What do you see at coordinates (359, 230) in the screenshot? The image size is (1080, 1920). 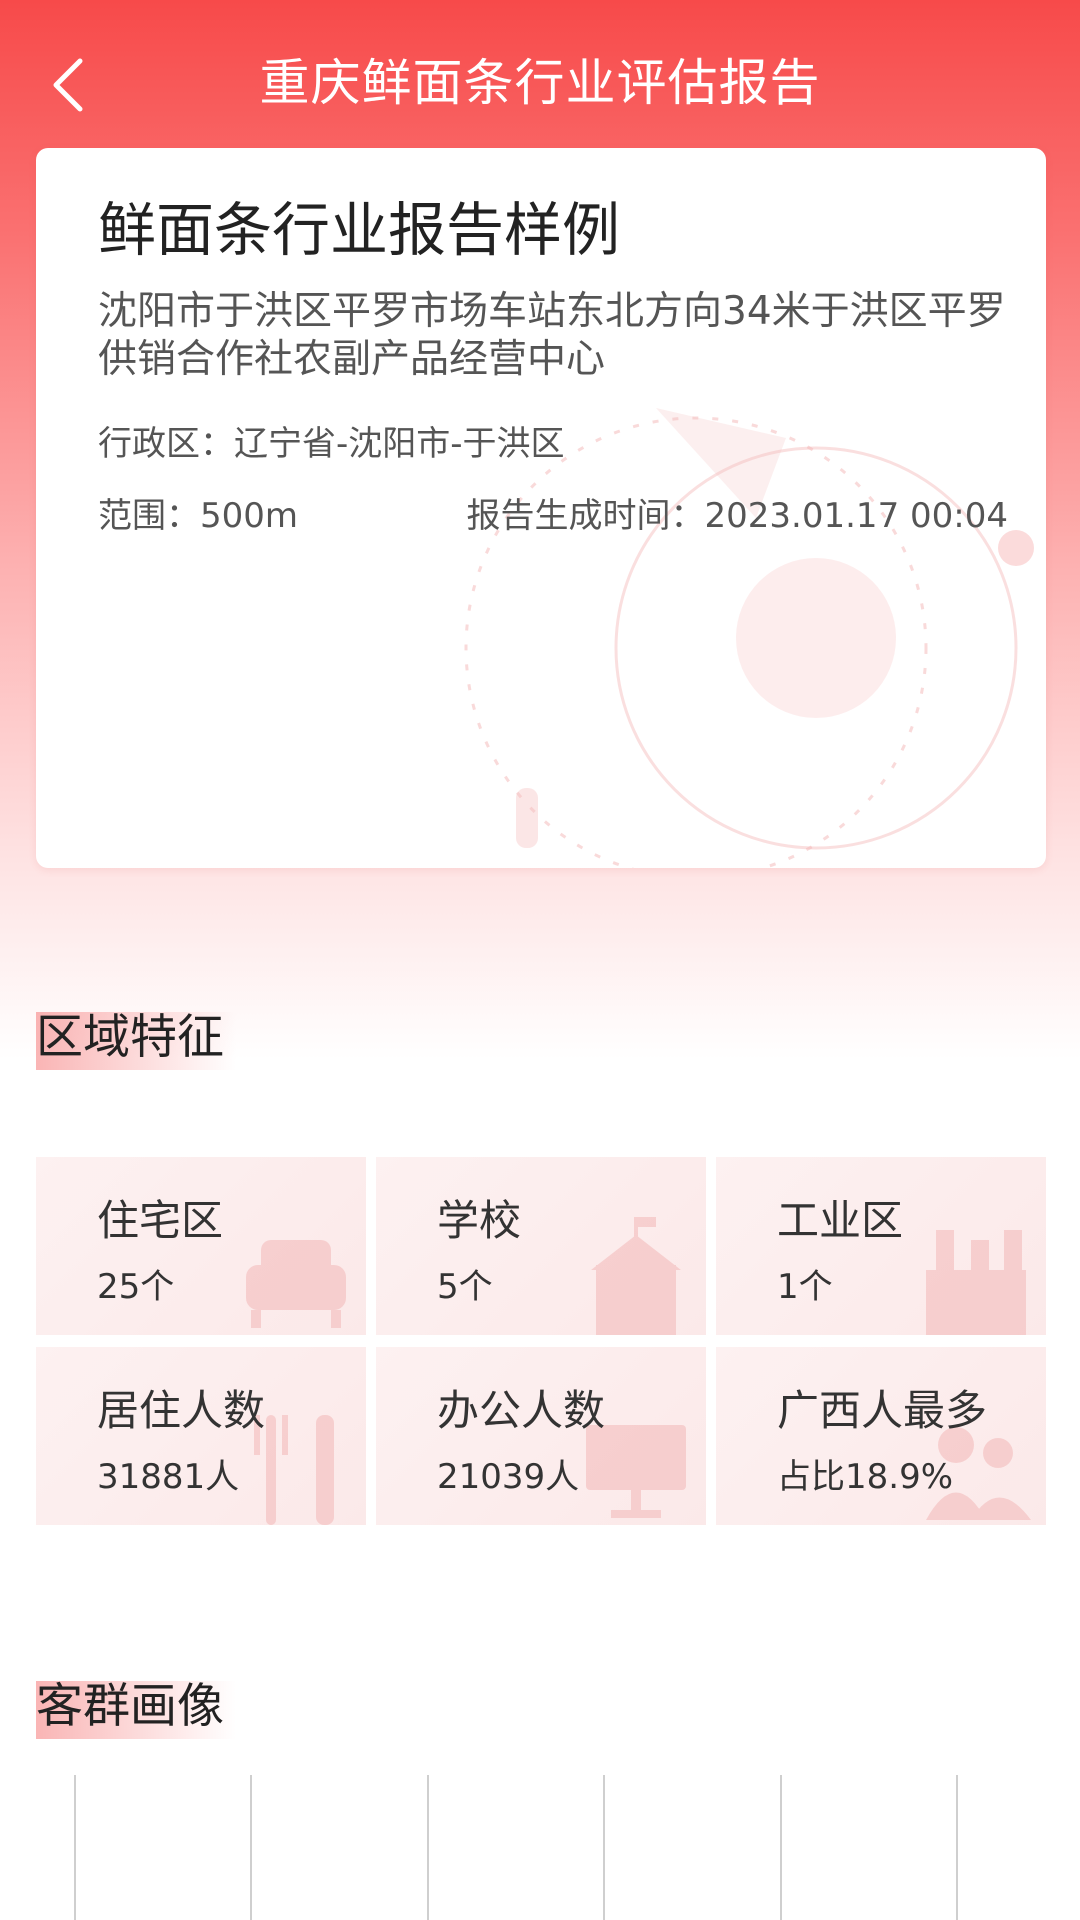 I see `report-title: 鲜面条行业报告样例` at bounding box center [359, 230].